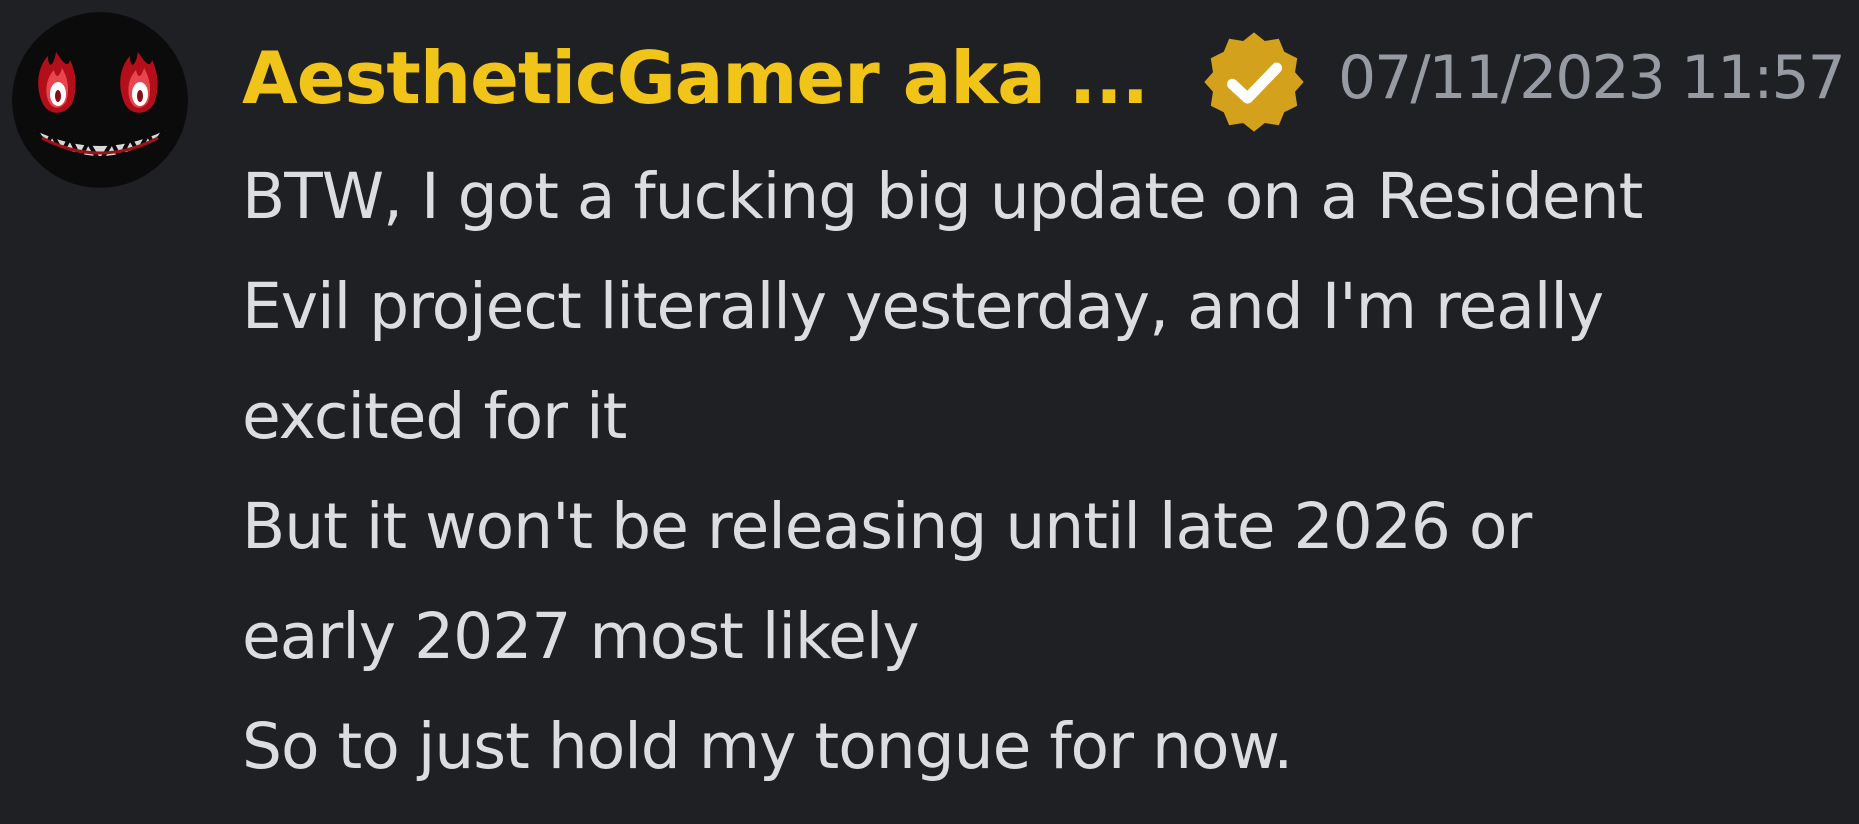 The height and width of the screenshot is (824, 1859). Describe the element at coordinates (767, 746) in the screenshot. I see `message-line: So to just hold my tongue for now.` at that location.